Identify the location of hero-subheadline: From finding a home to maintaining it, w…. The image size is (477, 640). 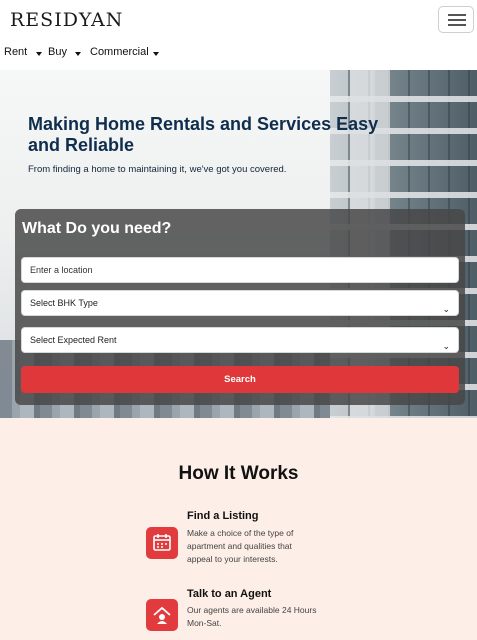
(157, 169).